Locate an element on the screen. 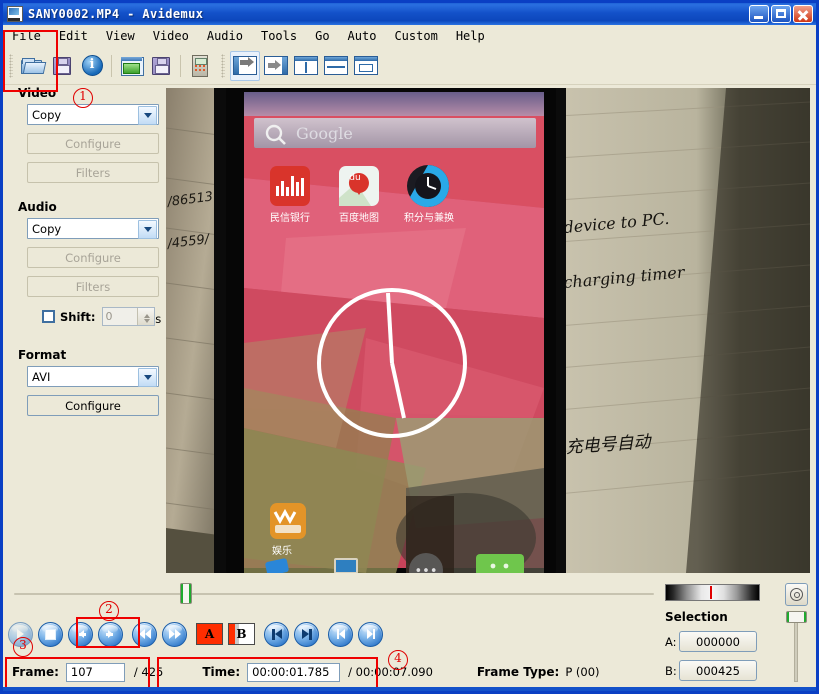  next-frame-button is located at coordinates (110, 634).